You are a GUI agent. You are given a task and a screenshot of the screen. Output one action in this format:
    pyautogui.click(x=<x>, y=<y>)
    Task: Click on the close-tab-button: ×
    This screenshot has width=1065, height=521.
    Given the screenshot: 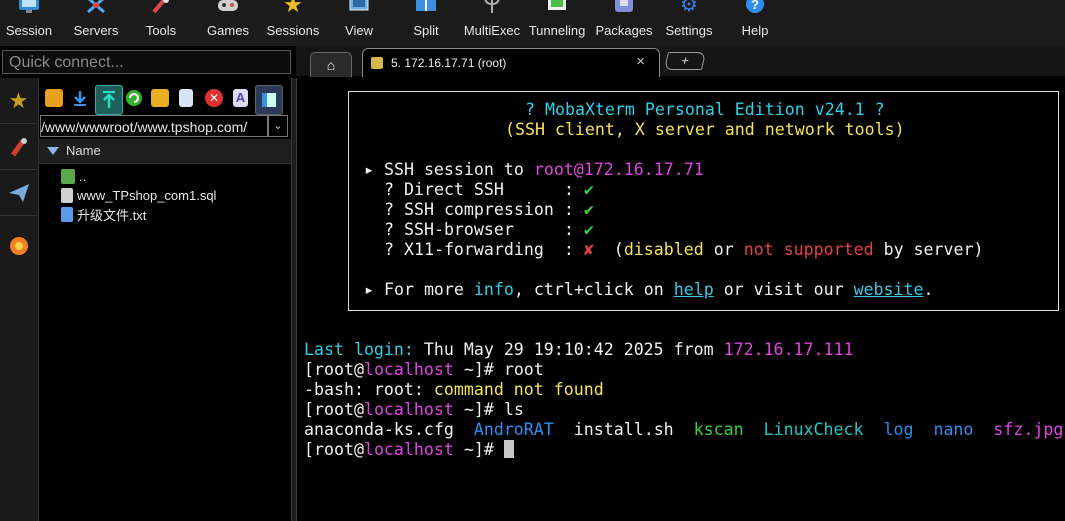 What is the action you would take?
    pyautogui.click(x=640, y=61)
    